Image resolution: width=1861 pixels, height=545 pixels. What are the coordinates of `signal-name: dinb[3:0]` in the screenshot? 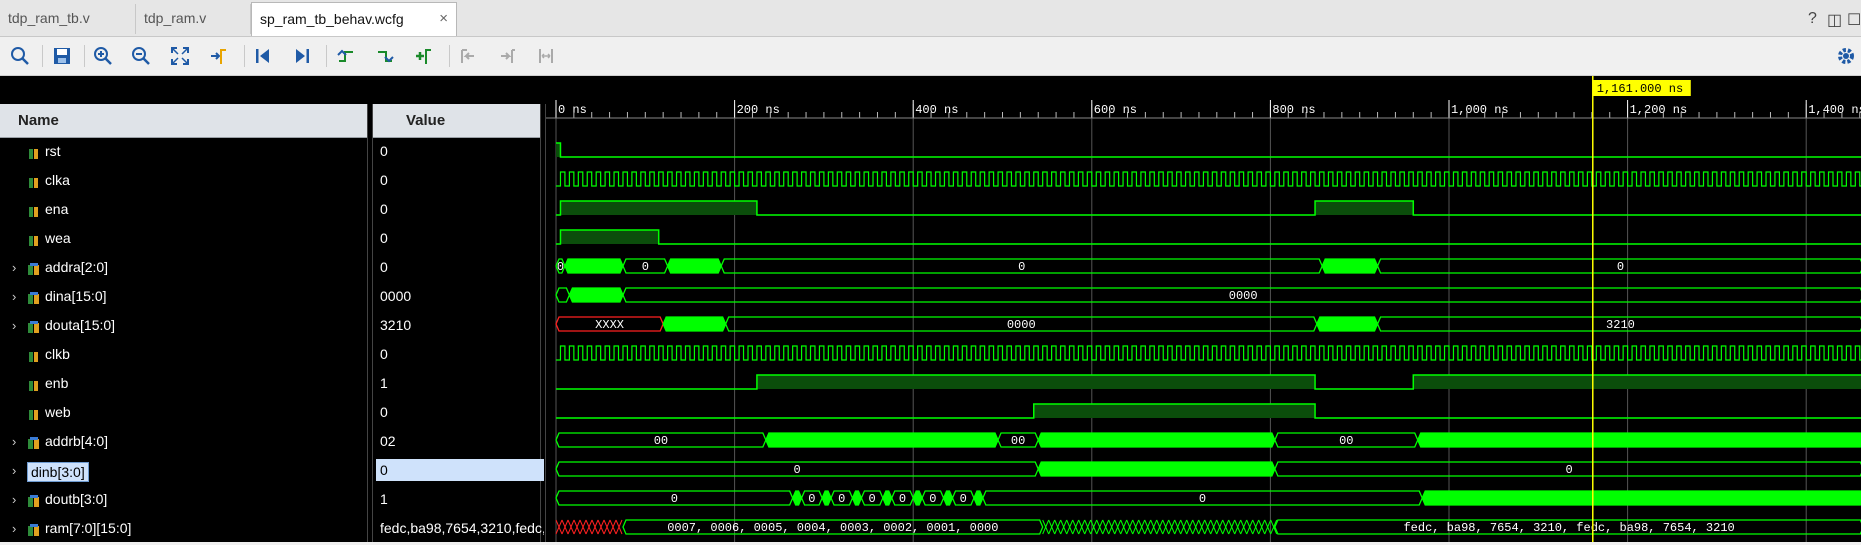 It's located at (58, 472).